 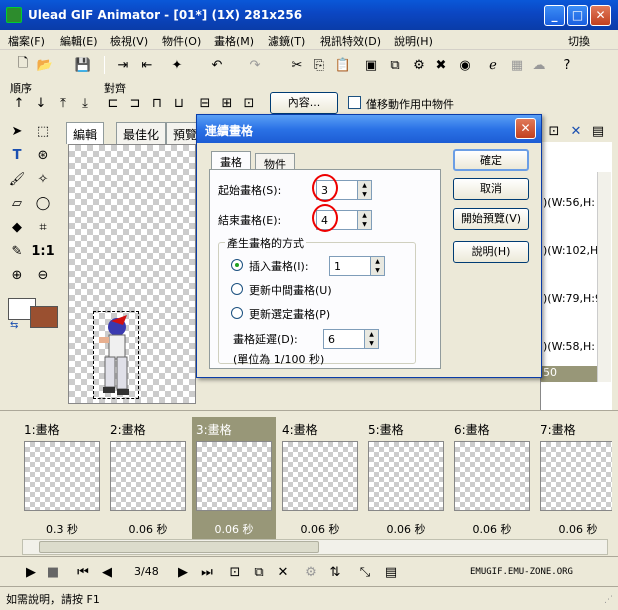 What do you see at coordinates (177, 65) in the screenshot?
I see `wizard-icon: ✦` at bounding box center [177, 65].